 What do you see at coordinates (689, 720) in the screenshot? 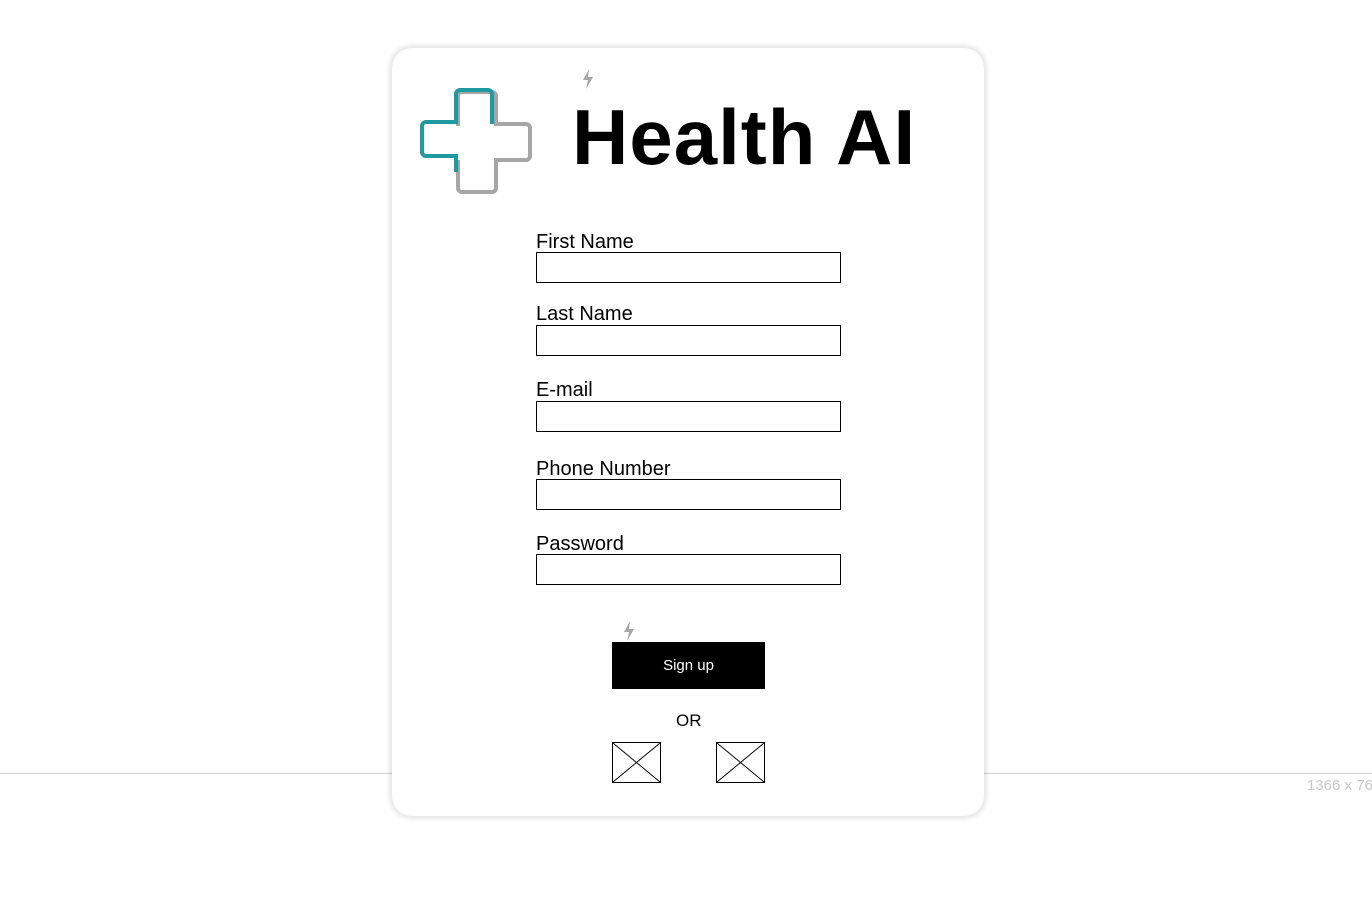
I see `or-divider: OR` at bounding box center [689, 720].